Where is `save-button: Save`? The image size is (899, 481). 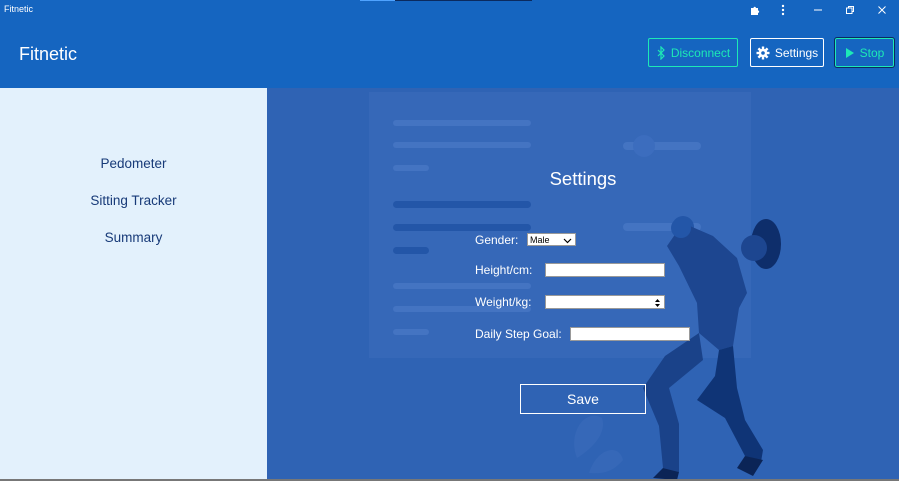
save-button: Save is located at coordinates (583, 399).